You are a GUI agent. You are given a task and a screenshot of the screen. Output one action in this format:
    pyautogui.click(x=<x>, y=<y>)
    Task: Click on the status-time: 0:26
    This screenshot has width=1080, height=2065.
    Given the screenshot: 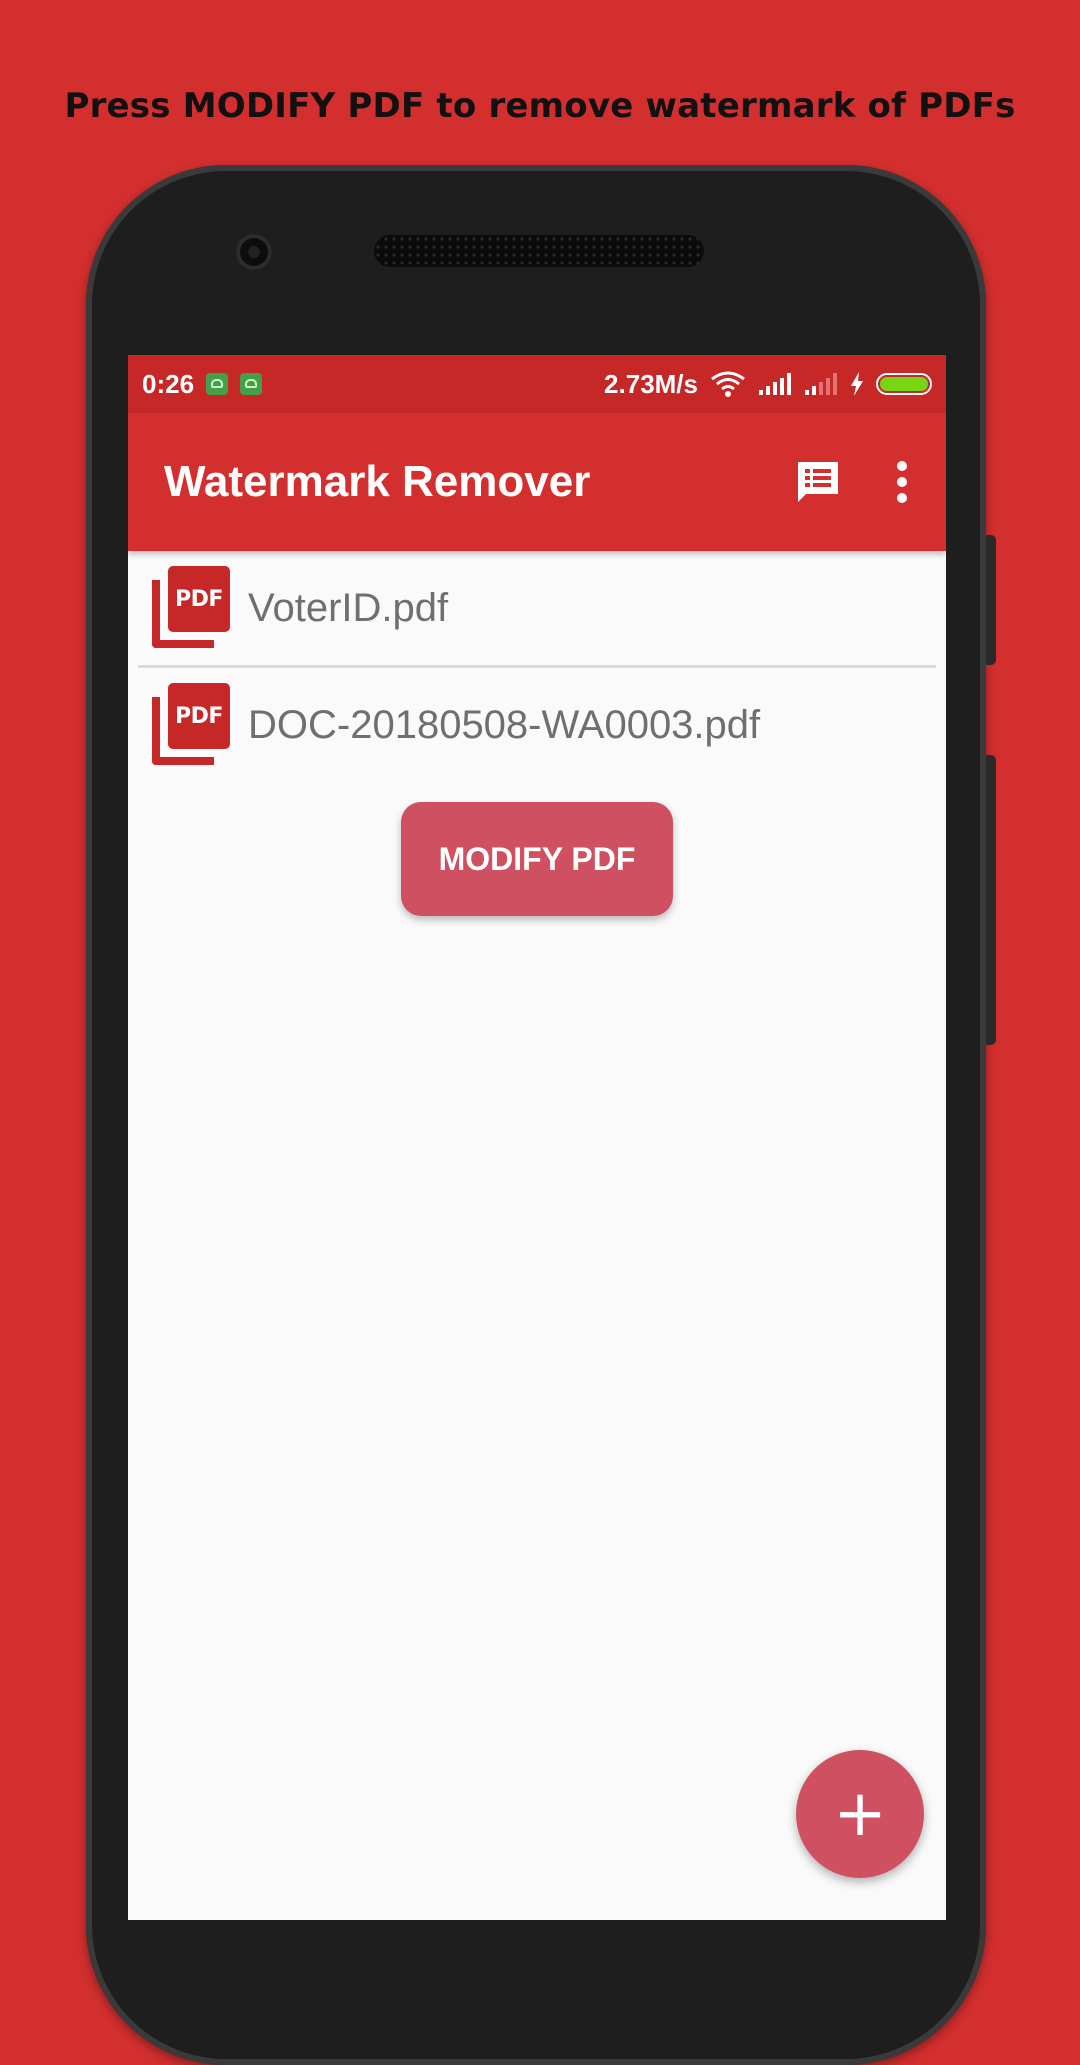 What is the action you would take?
    pyautogui.click(x=168, y=383)
    